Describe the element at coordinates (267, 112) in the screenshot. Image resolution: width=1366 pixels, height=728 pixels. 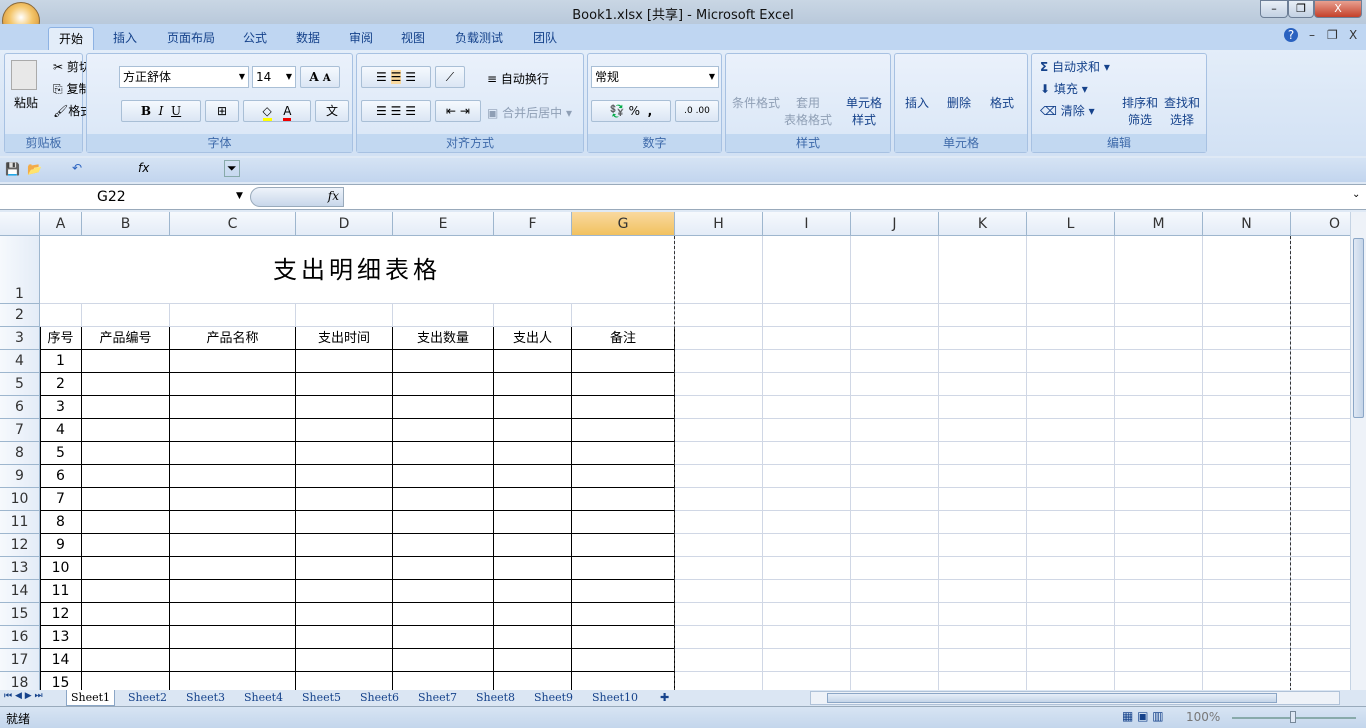
I see `fill-color-icon: ◇` at that location.